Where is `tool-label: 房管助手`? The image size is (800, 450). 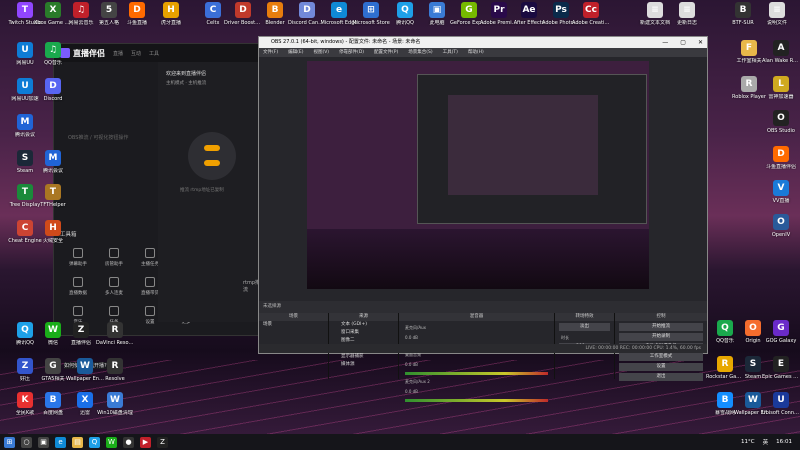
tool-label: 房管助手 is located at coordinates (114, 264).